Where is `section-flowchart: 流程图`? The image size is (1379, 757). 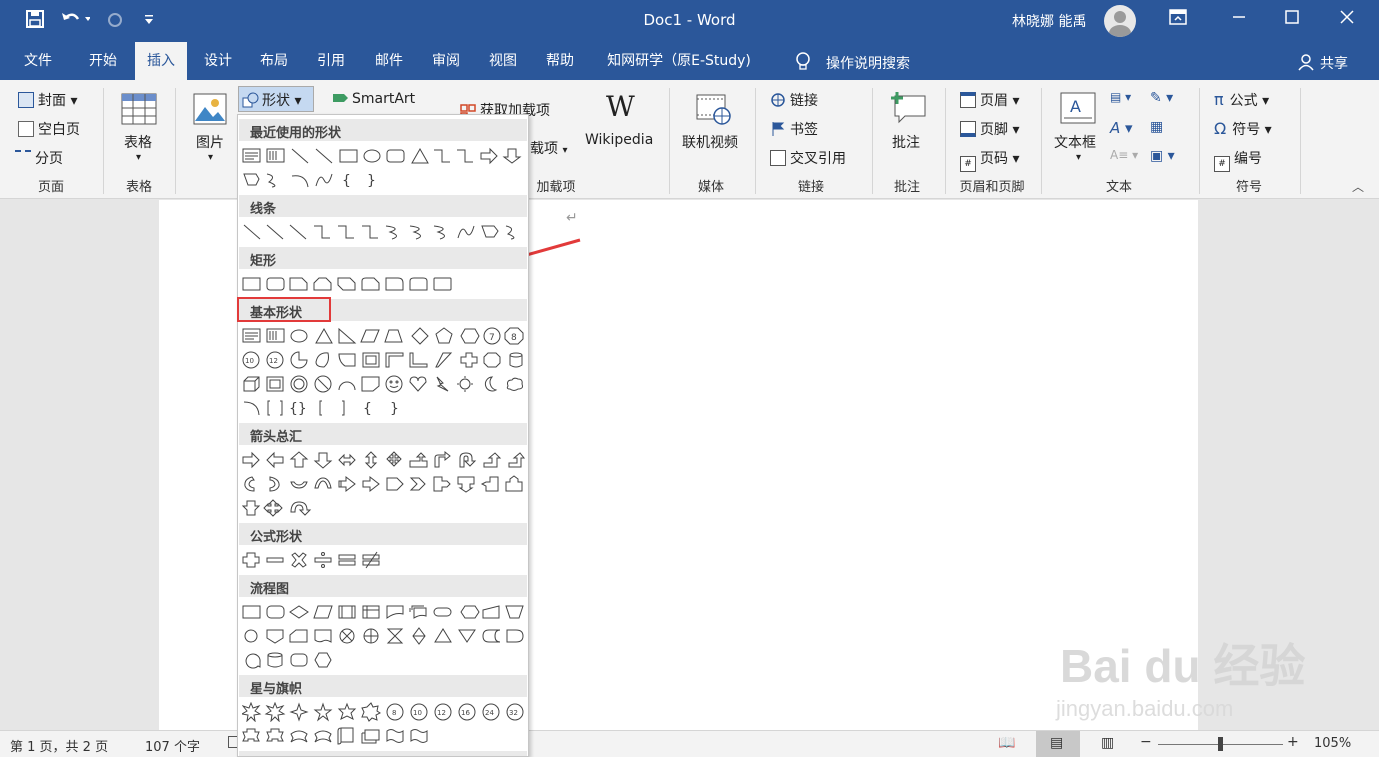 section-flowchart: 流程图 is located at coordinates (383, 586).